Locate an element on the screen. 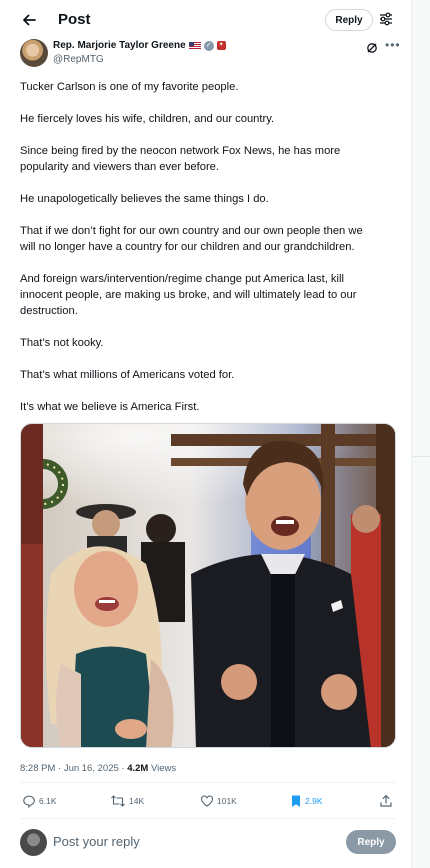 This screenshot has width=430, height=868. like-icon is located at coordinates (207, 801).